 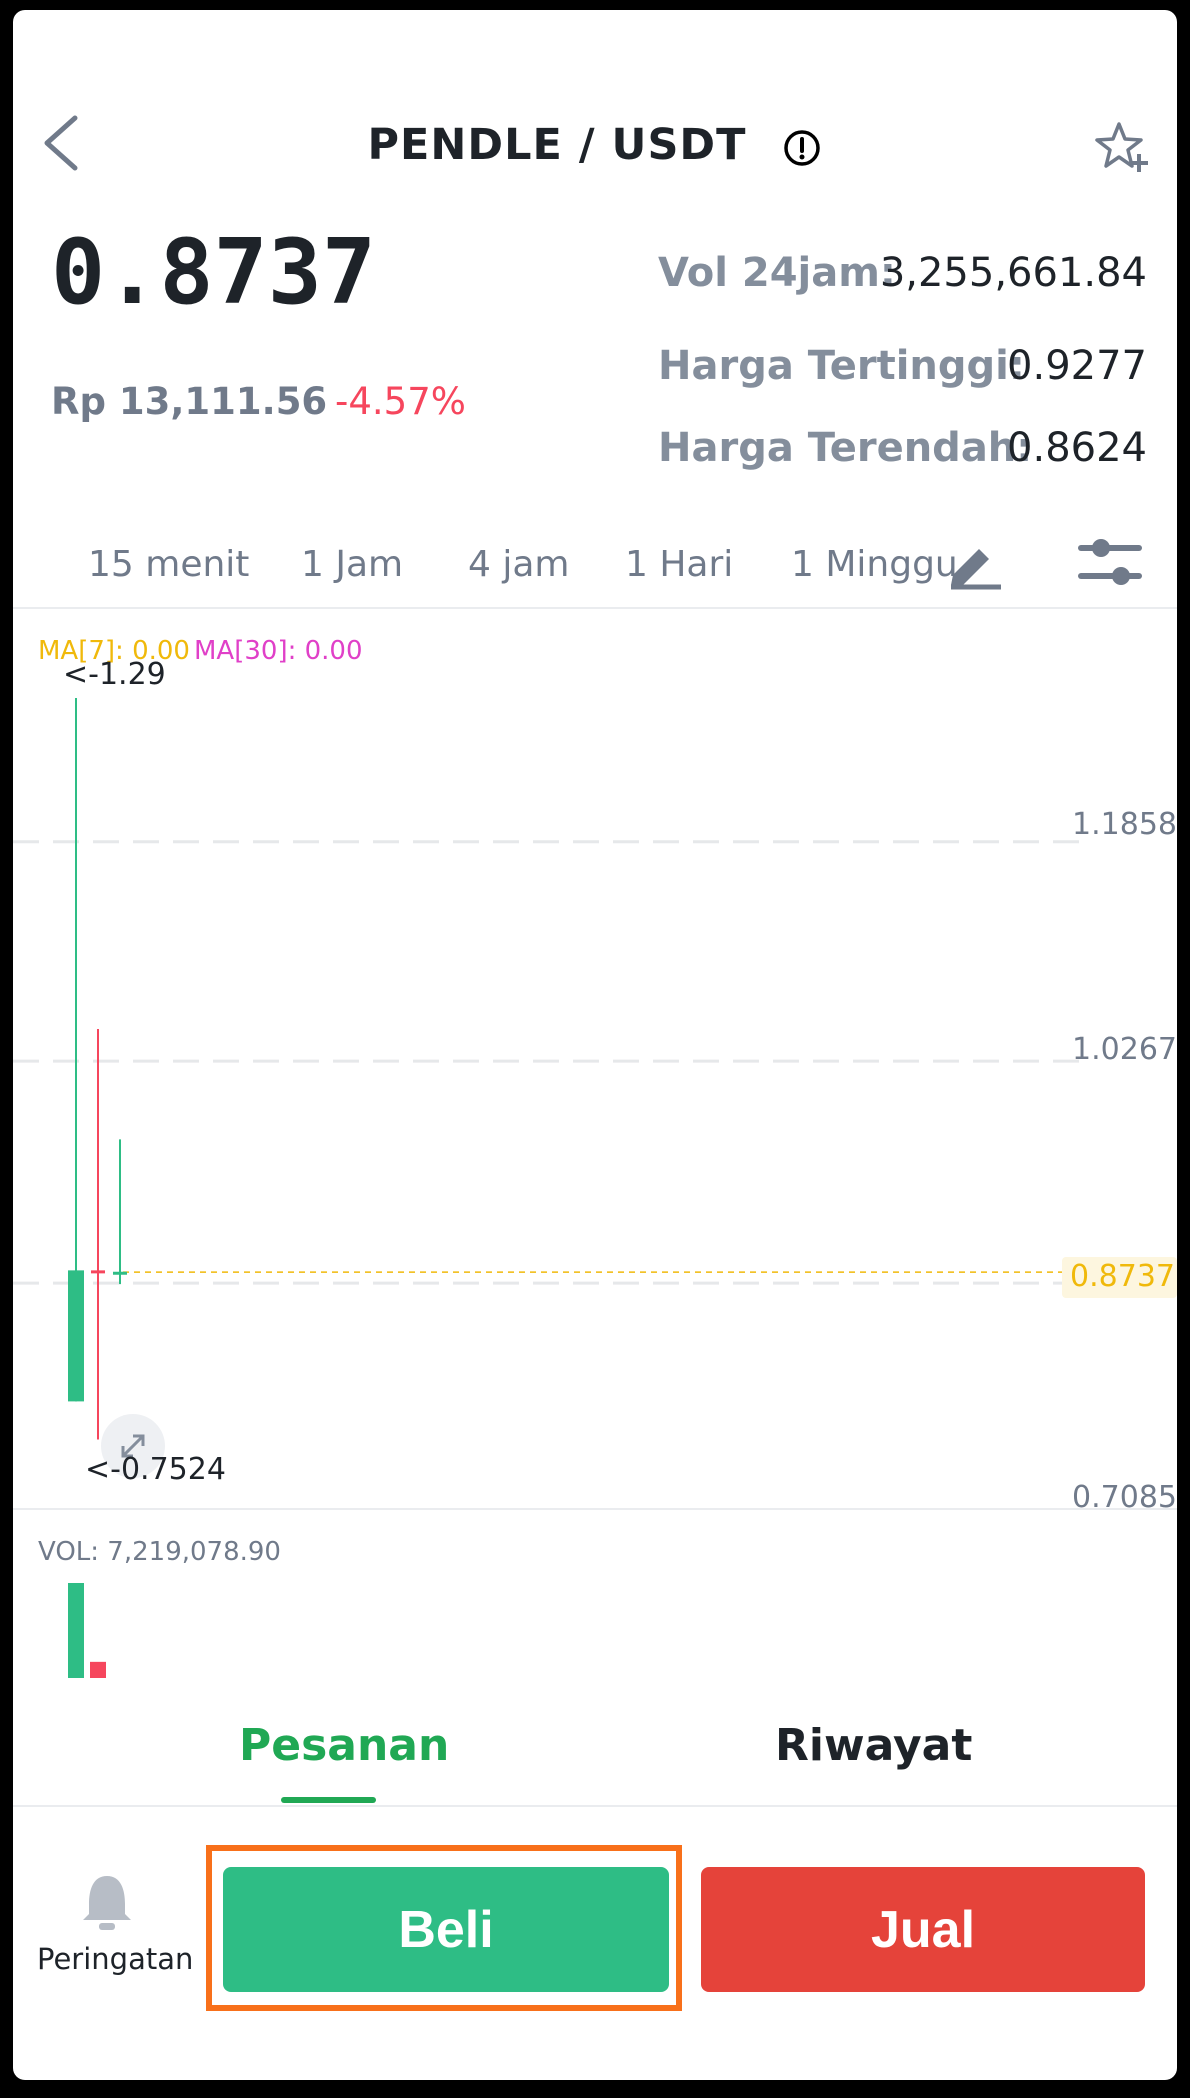 What do you see at coordinates (595, 1509) in the screenshot?
I see `volume-divider` at bounding box center [595, 1509].